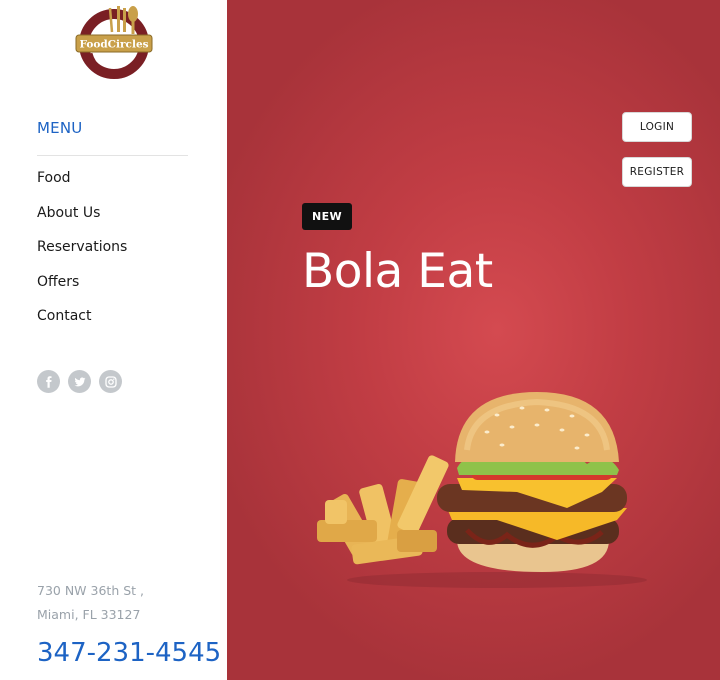 The image size is (720, 680). I want to click on burger-illustration, so click(532, 482).